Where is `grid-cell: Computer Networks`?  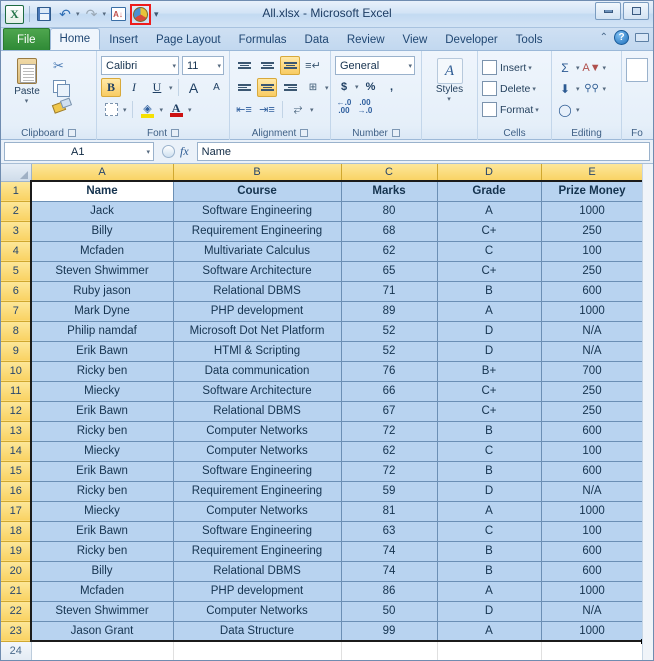
grid-cell: Computer Networks is located at coordinates (257, 451).